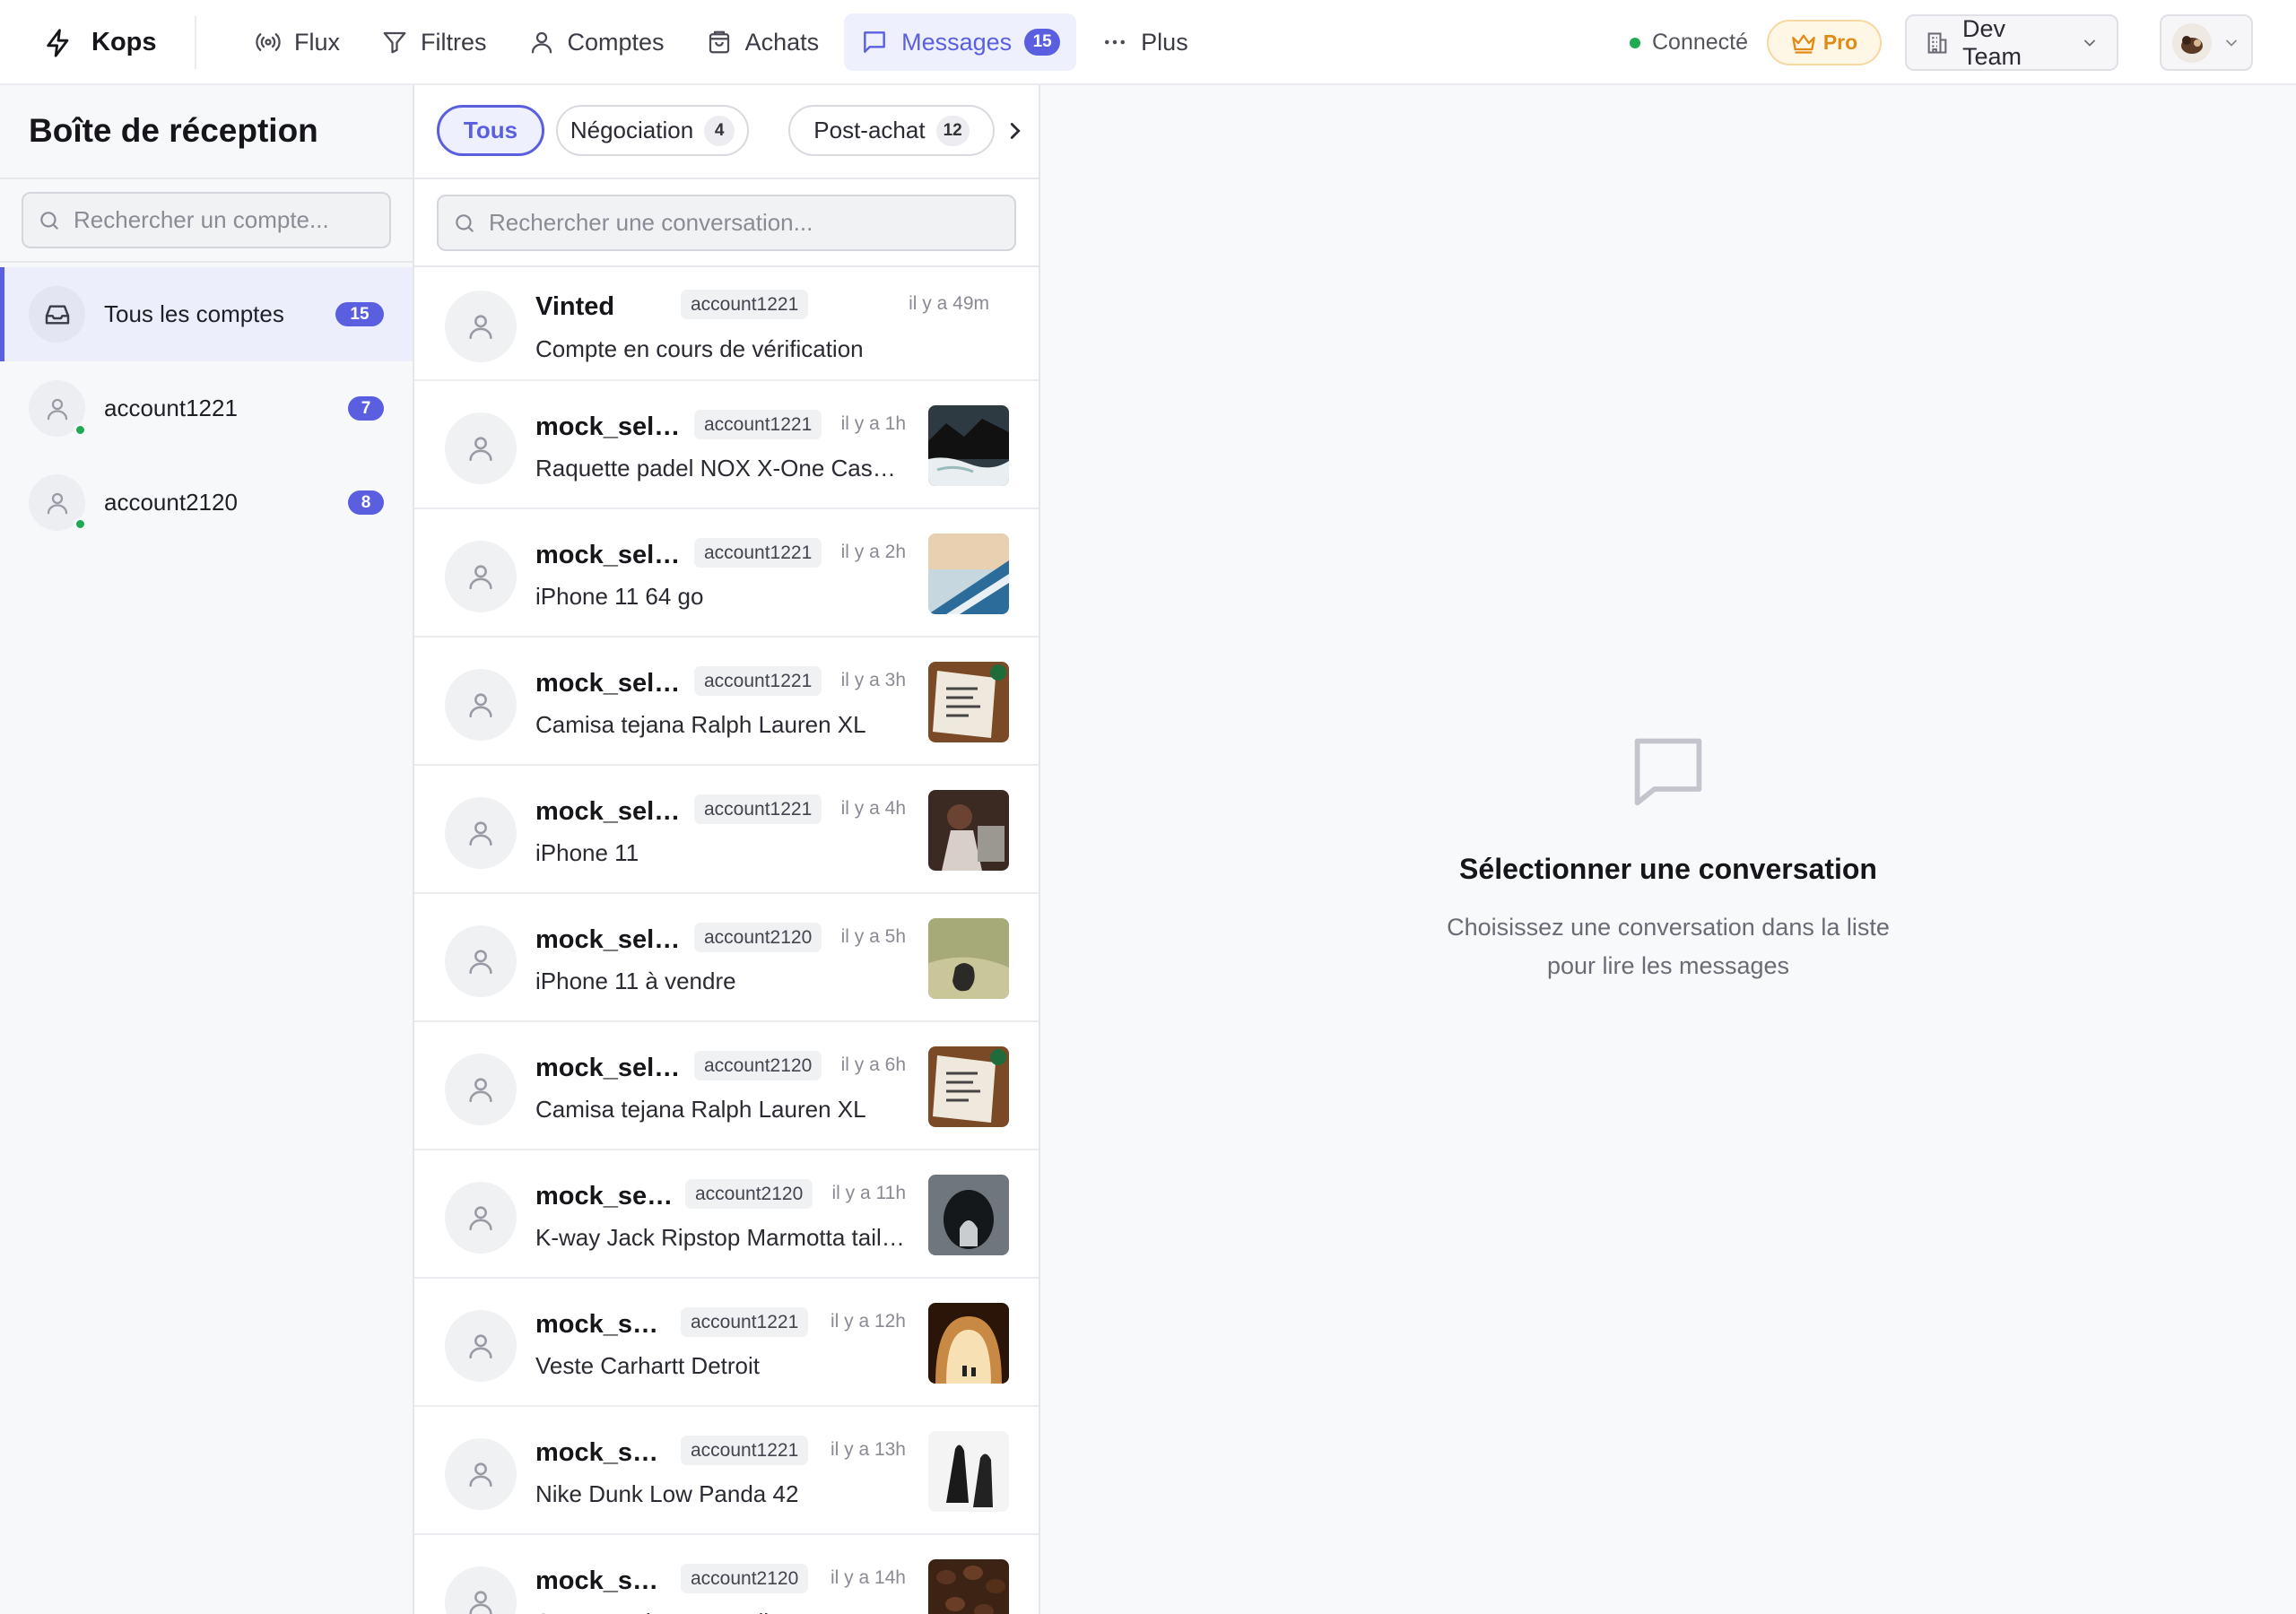 This screenshot has width=2296, height=1614. I want to click on nav-label: Plus, so click(1164, 42).